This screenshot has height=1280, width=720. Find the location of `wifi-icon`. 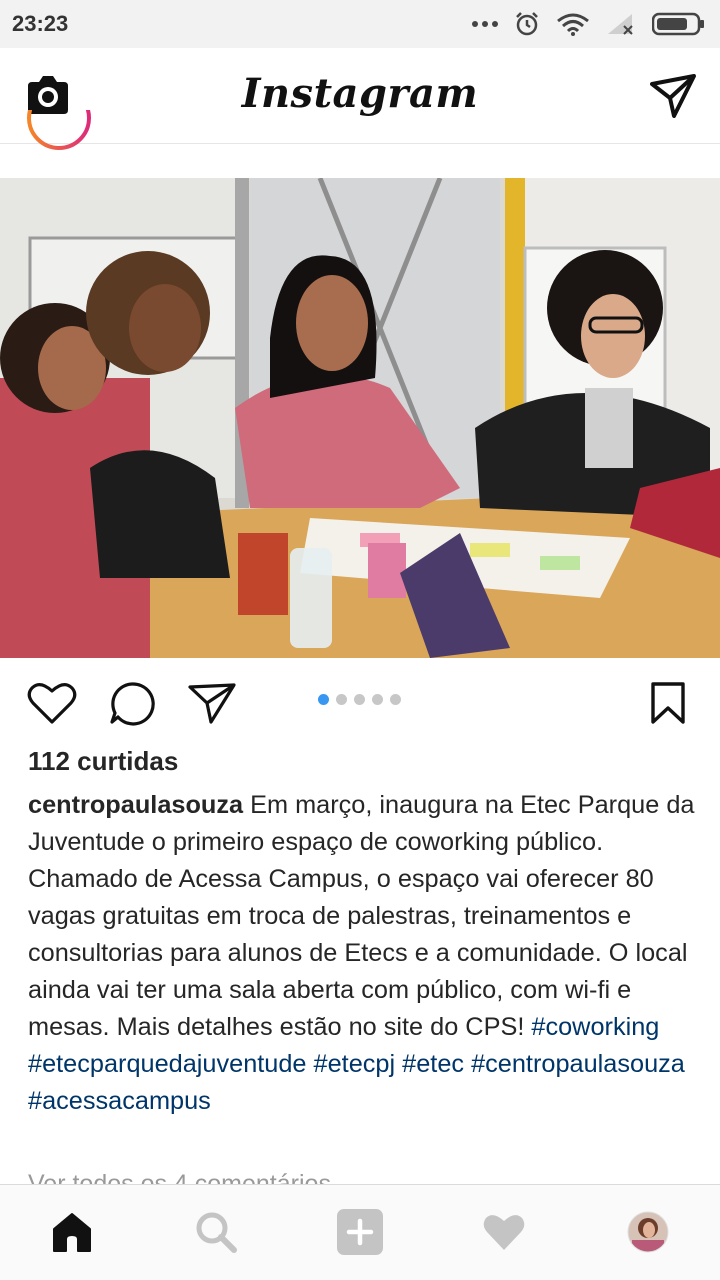

wifi-icon is located at coordinates (573, 24).